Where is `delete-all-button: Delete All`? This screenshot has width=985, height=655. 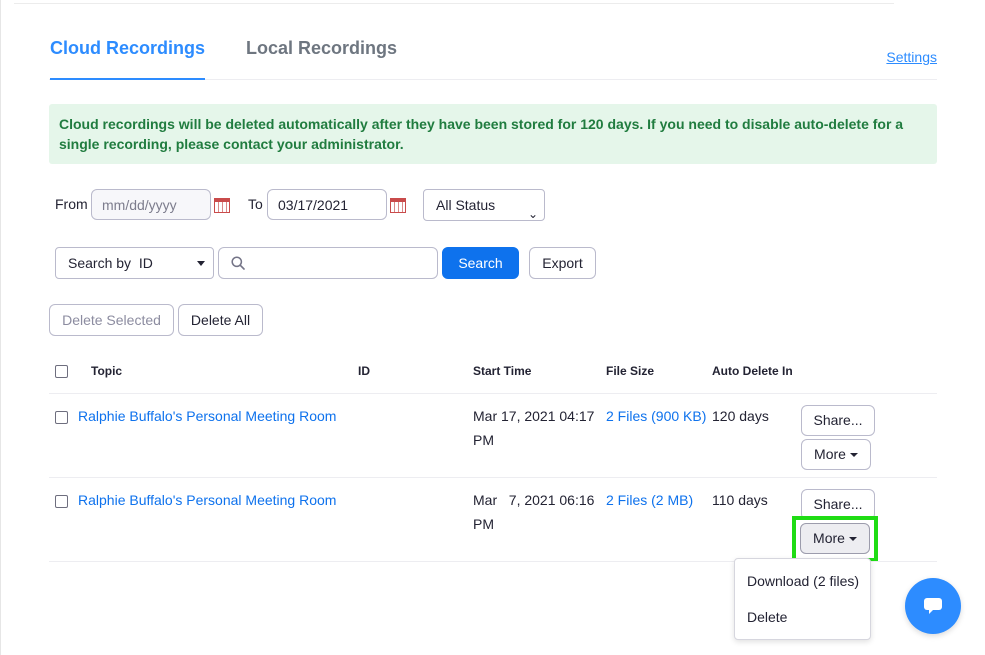 delete-all-button: Delete All is located at coordinates (220, 320).